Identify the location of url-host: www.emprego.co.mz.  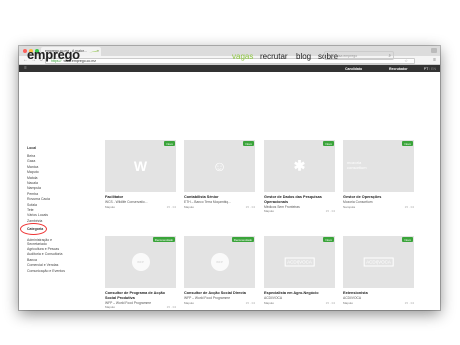
(79, 60).